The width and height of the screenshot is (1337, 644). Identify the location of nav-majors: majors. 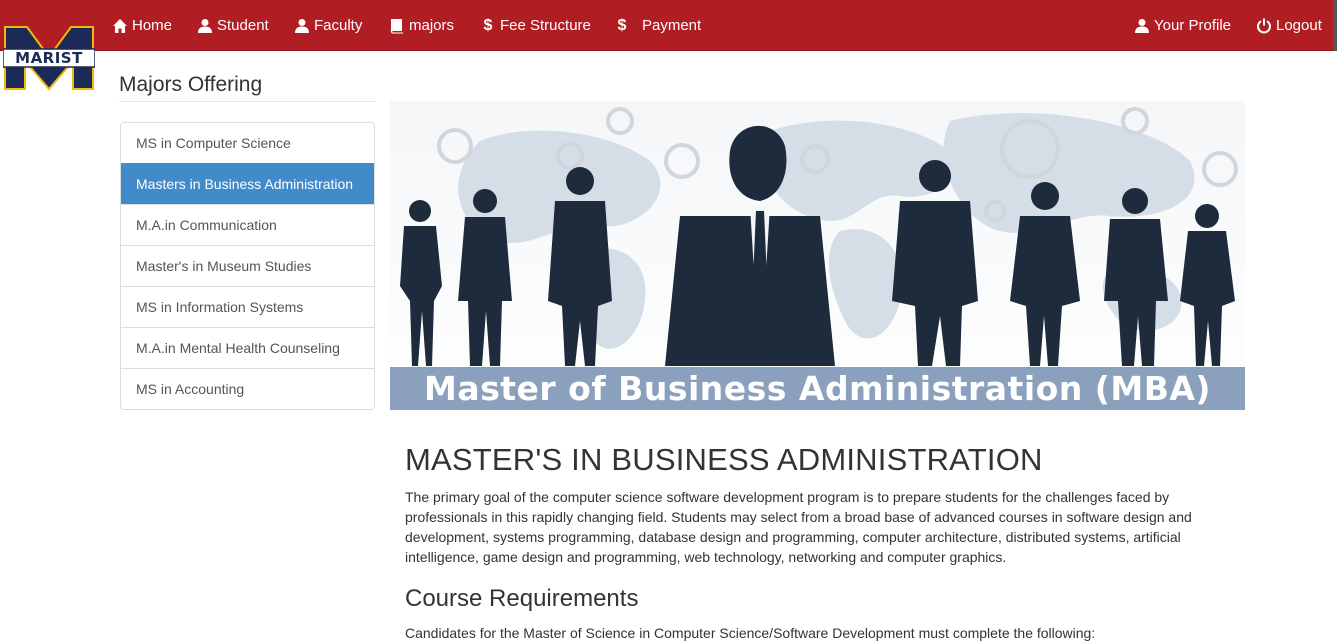
(421, 25).